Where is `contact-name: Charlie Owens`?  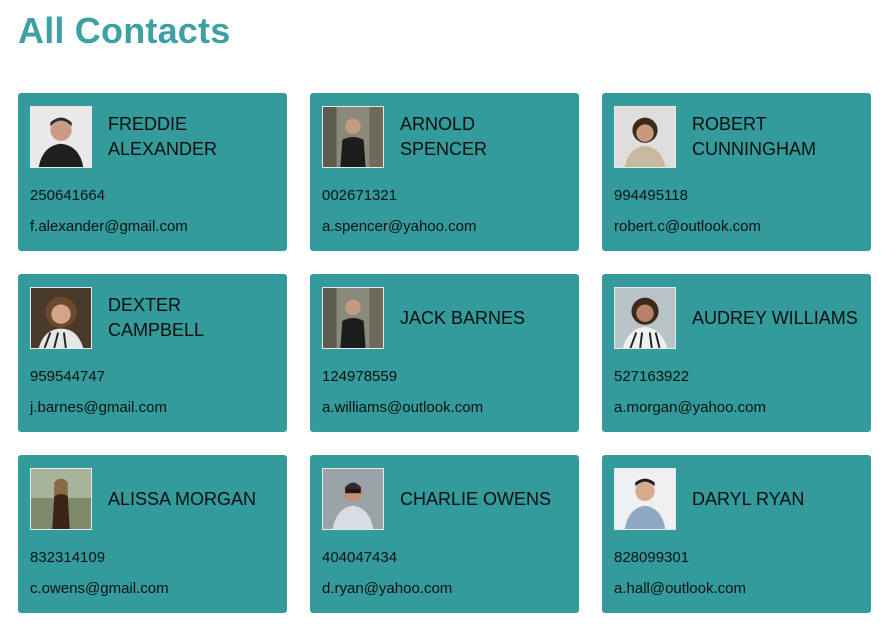
contact-name: Charlie Owens is located at coordinates (476, 498).